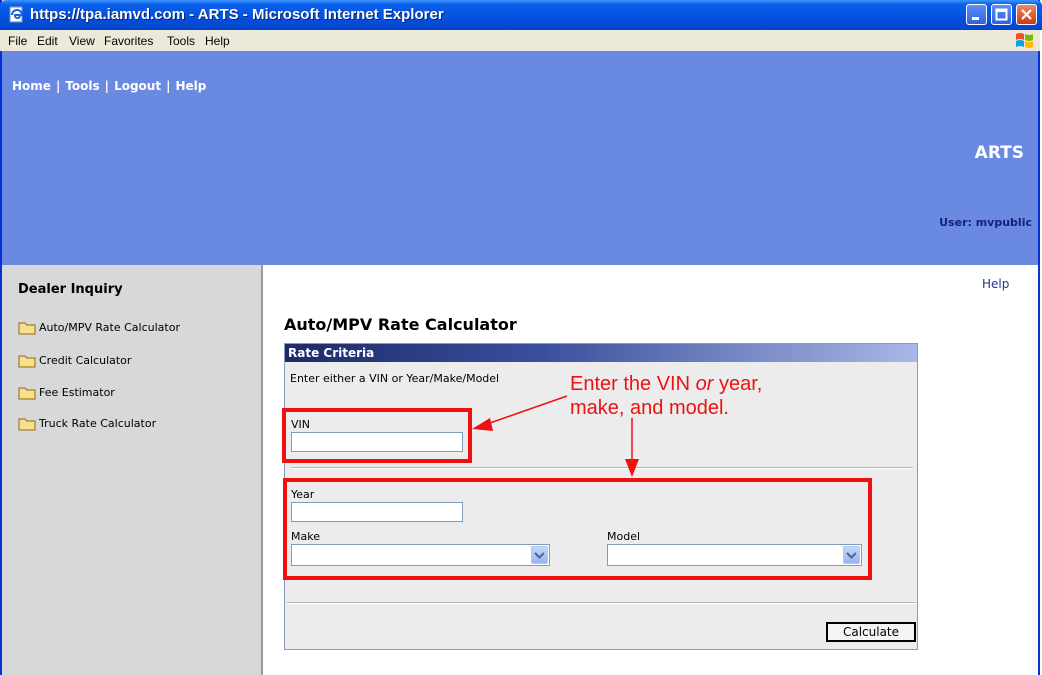 The image size is (1042, 675). What do you see at coordinates (666, 396) in the screenshot?
I see `annotation-callout: Enter the VIN or year, make, and model.` at bounding box center [666, 396].